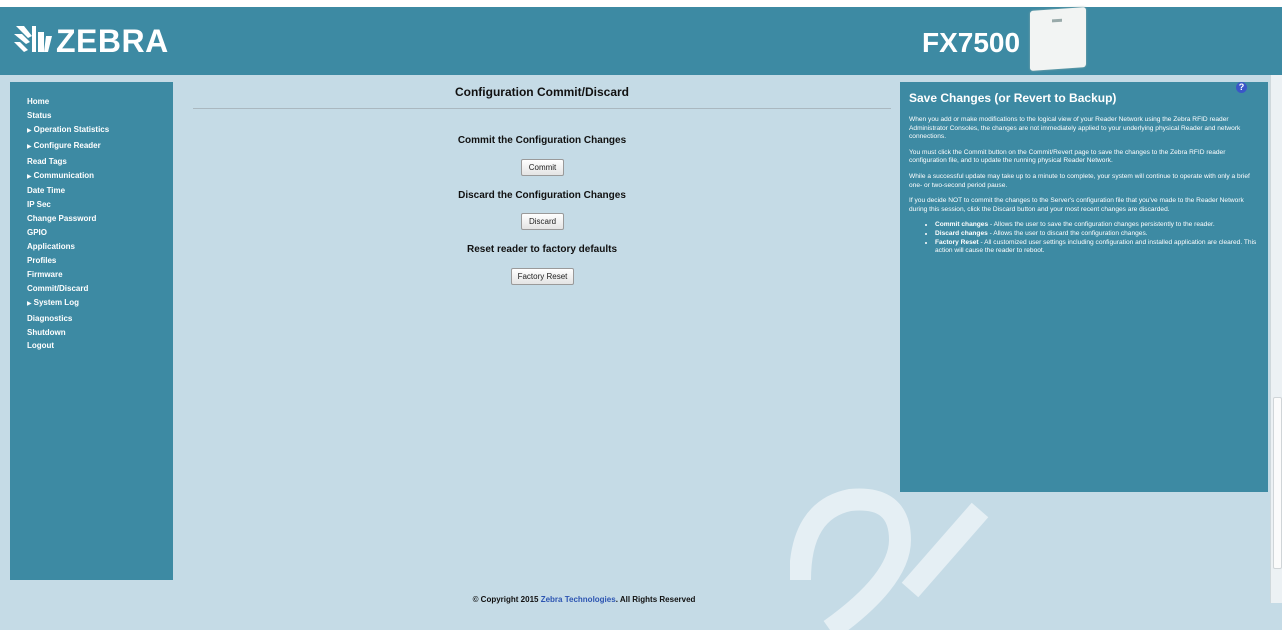 The image size is (1282, 630). I want to click on sidebar-item-label: GPIO, so click(37, 233).